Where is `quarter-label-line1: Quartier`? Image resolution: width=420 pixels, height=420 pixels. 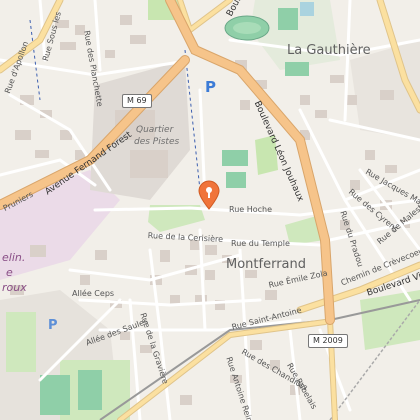
quarter-label-line1: Quartier is located at coordinates (155, 130).